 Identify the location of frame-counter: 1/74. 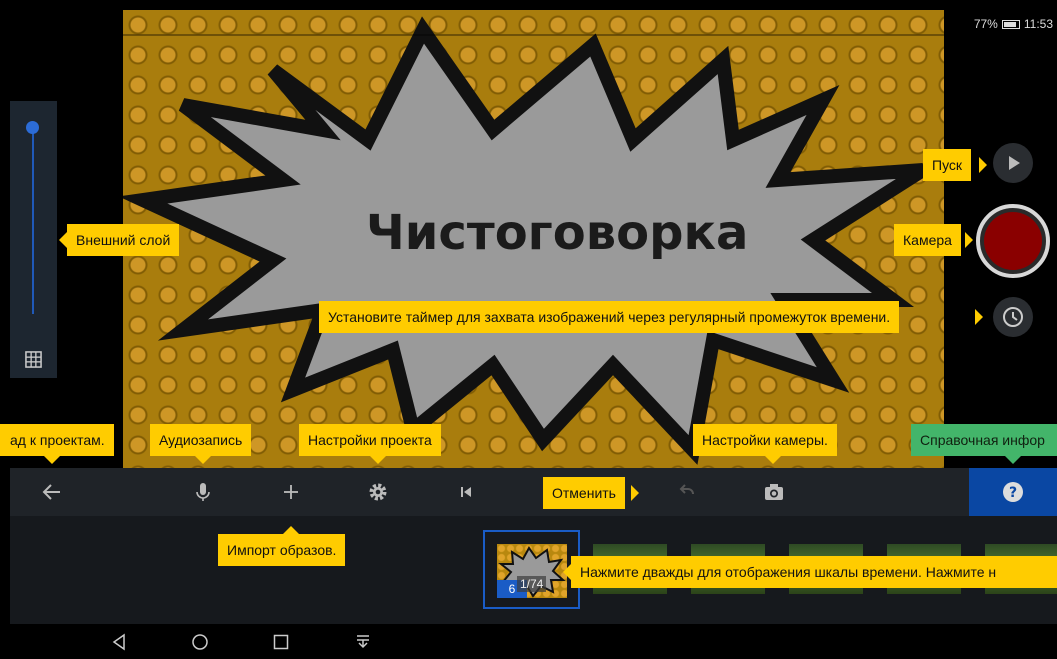
(532, 584).